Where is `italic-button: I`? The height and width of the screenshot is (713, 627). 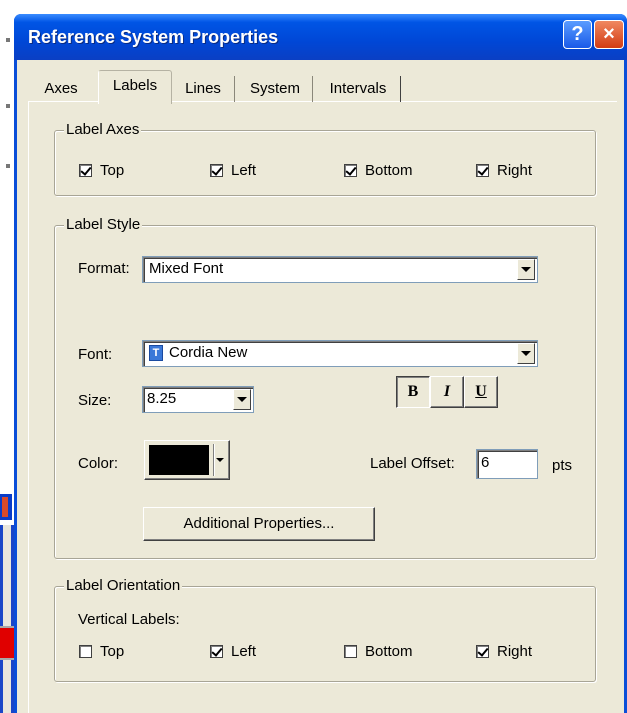
italic-button: I is located at coordinates (447, 392).